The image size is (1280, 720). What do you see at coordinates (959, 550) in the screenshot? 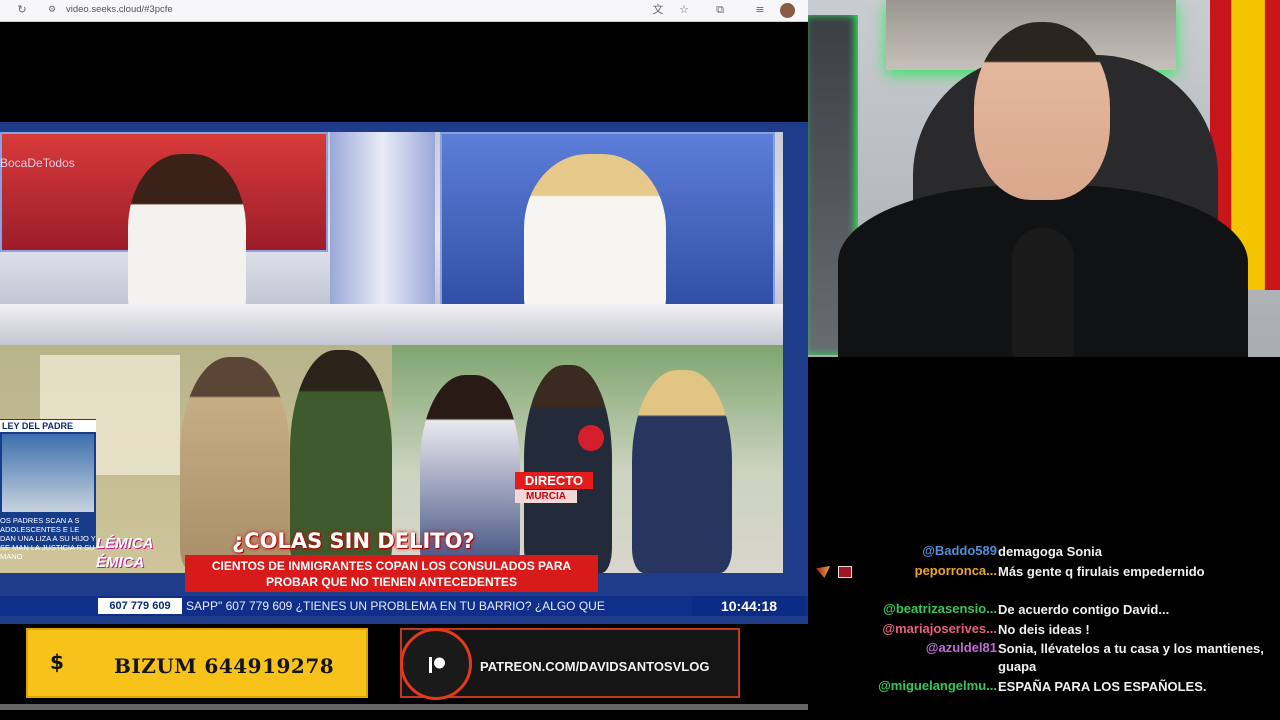
I see `chat-username: @Baddo589` at bounding box center [959, 550].